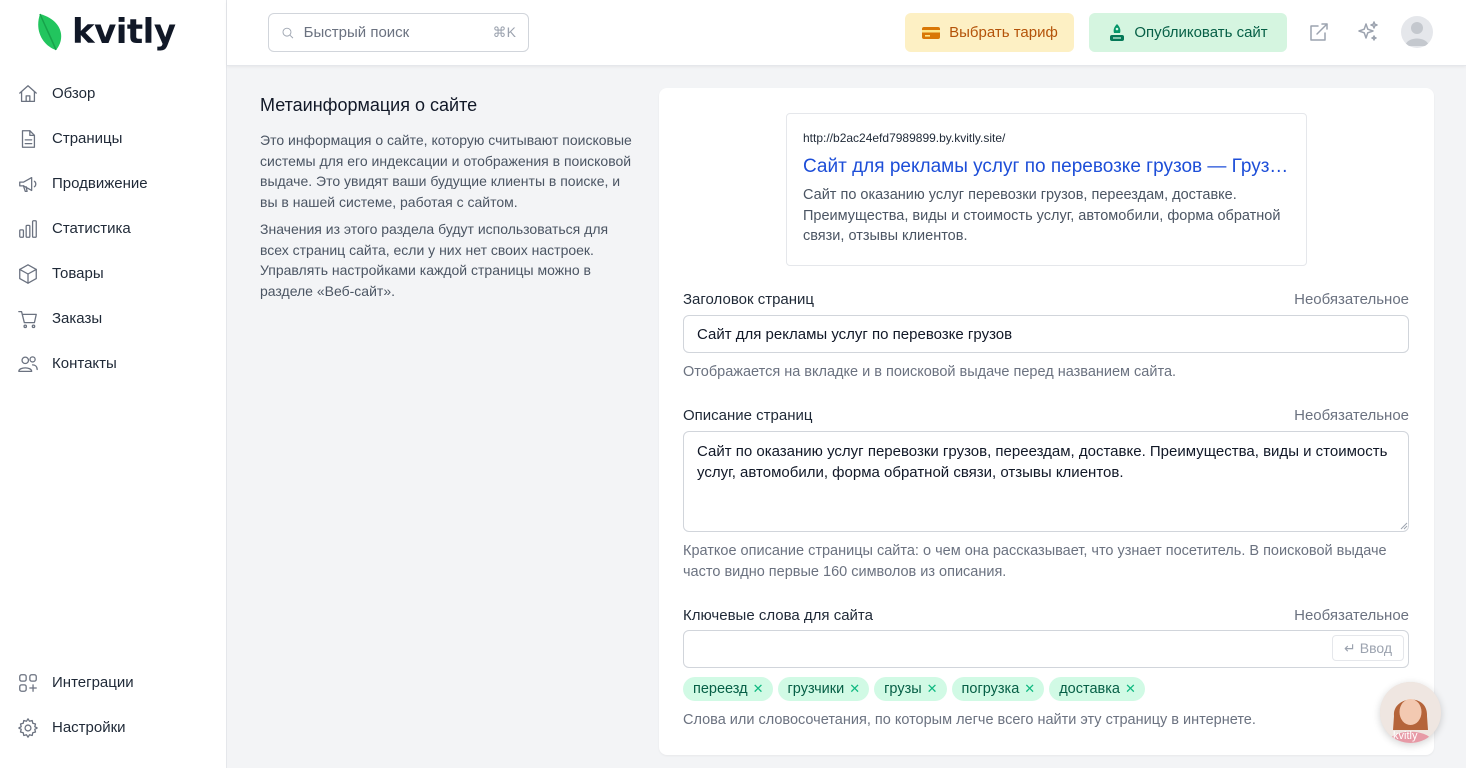 The height and width of the screenshot is (768, 1466). What do you see at coordinates (50, 32) in the screenshot?
I see `leaf-logo-icon` at bounding box center [50, 32].